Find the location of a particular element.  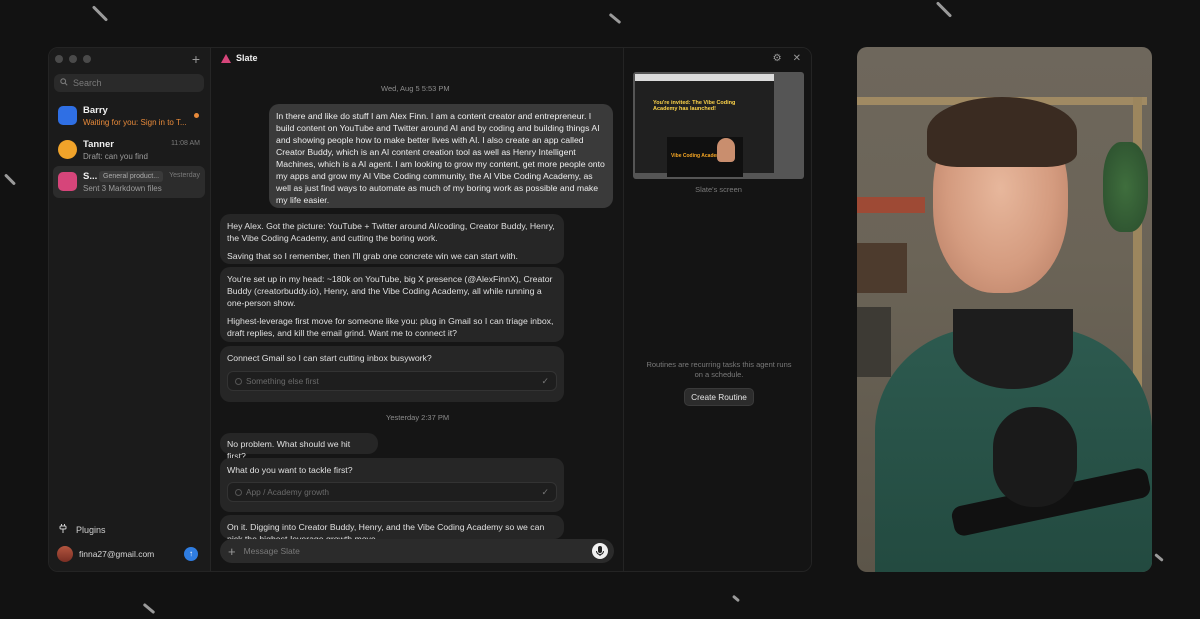

conversation-time: Yesterday is located at coordinates (184, 175).